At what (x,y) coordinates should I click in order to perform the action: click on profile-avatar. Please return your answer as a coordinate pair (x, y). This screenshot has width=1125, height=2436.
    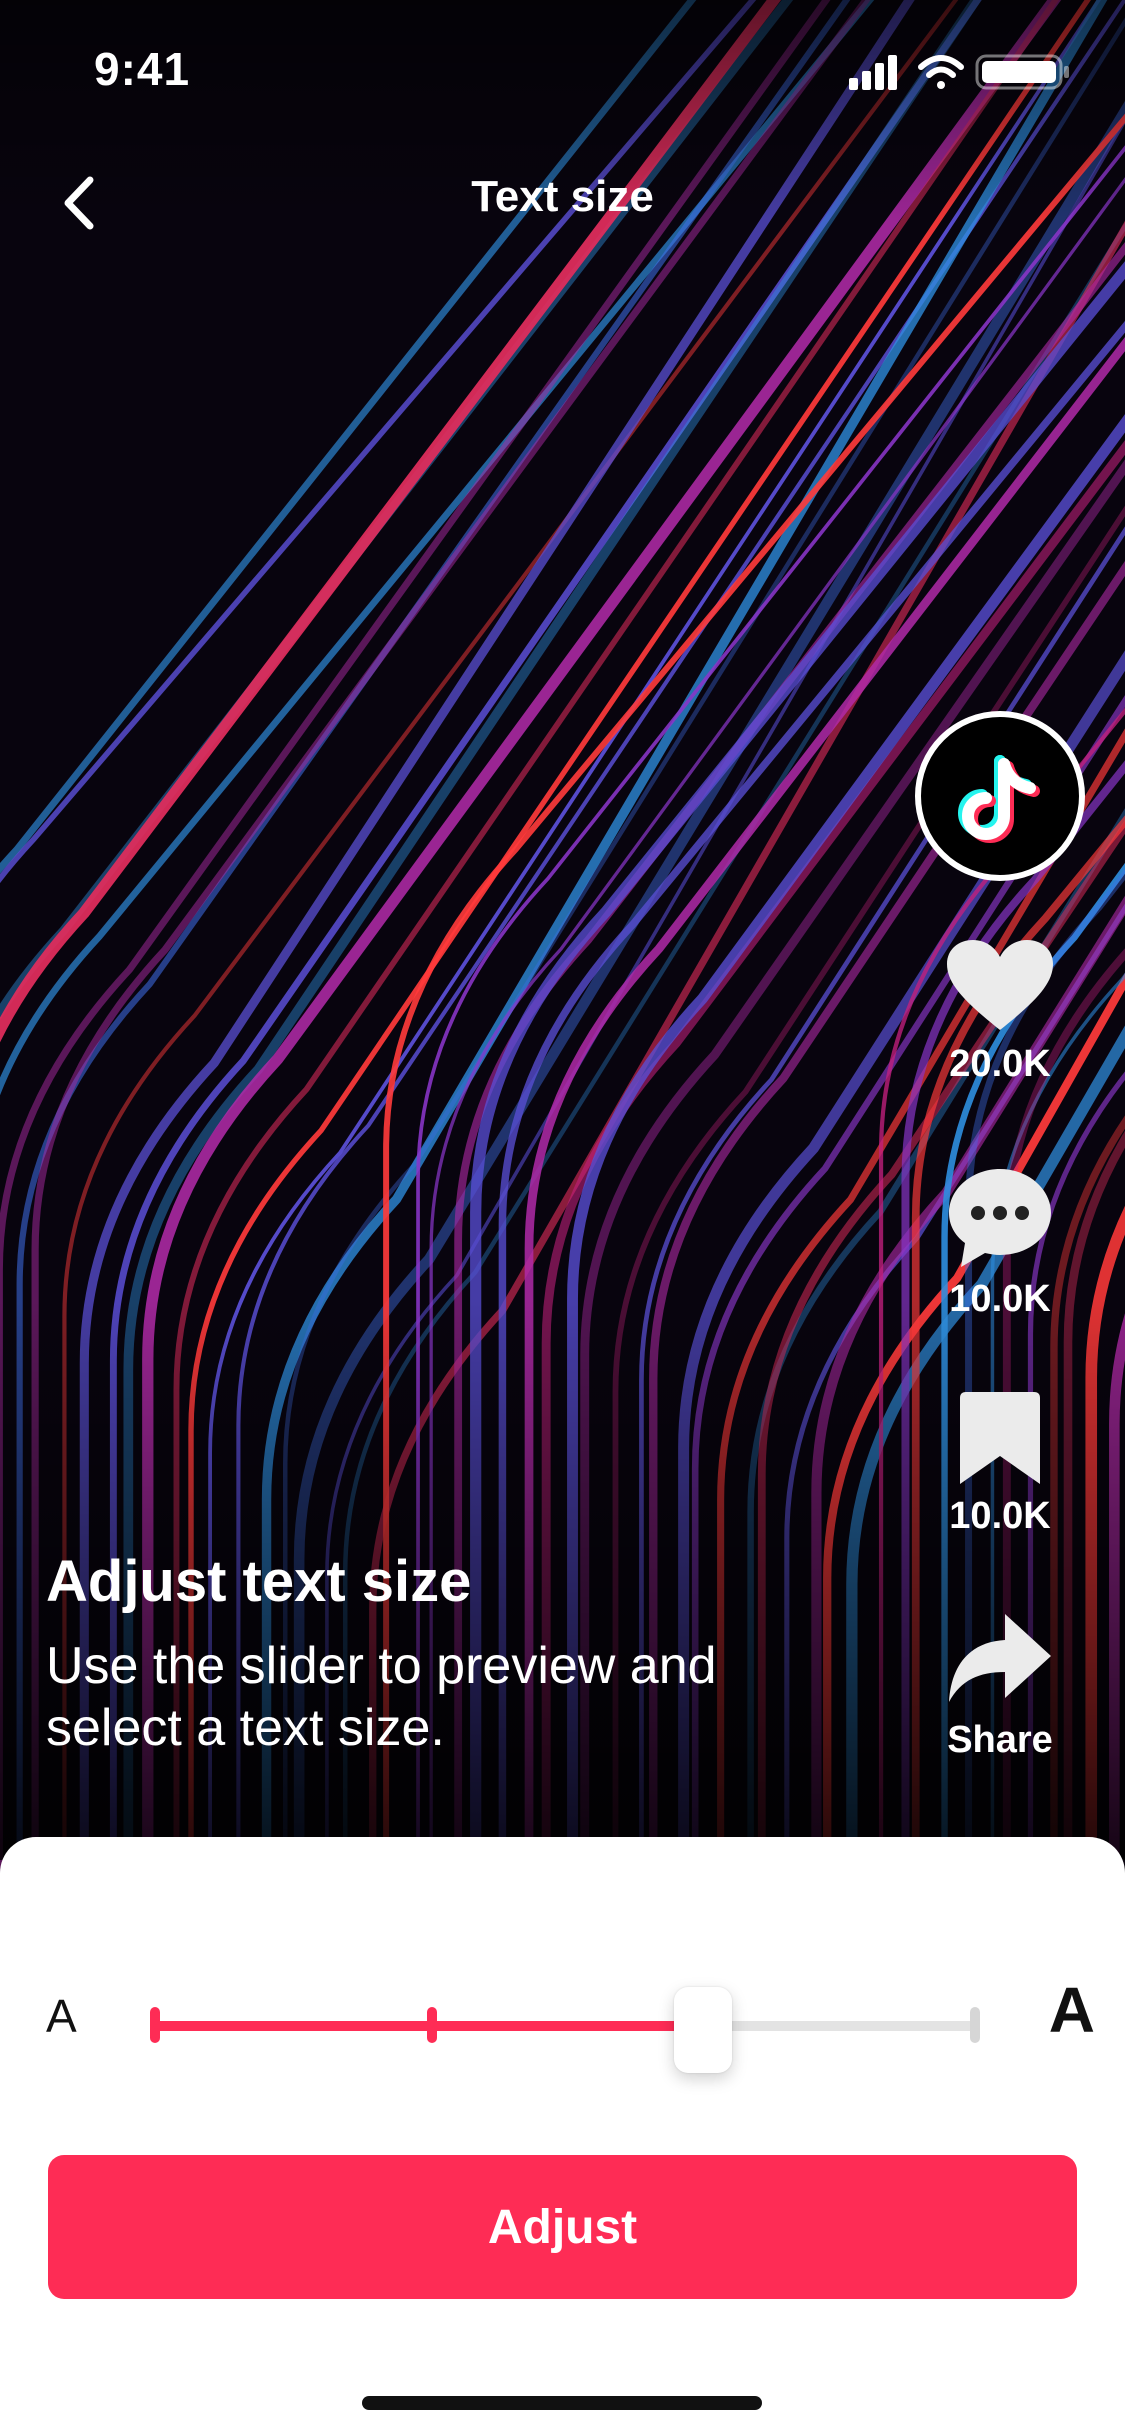
    Looking at the image, I should click on (1000, 798).